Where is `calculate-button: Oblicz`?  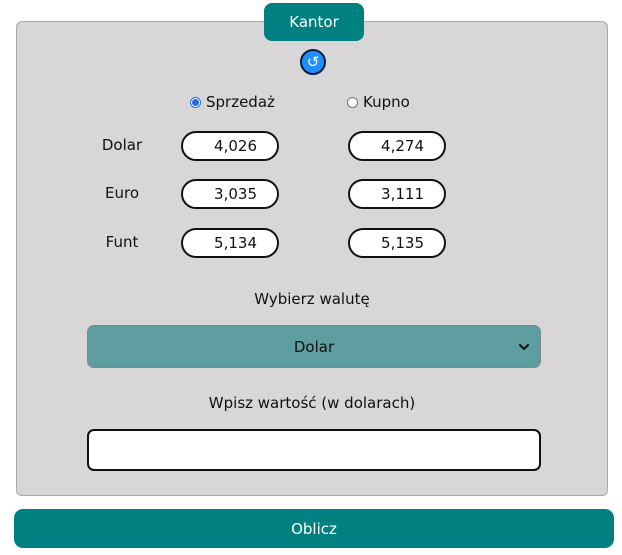
calculate-button: Oblicz is located at coordinates (314, 528).